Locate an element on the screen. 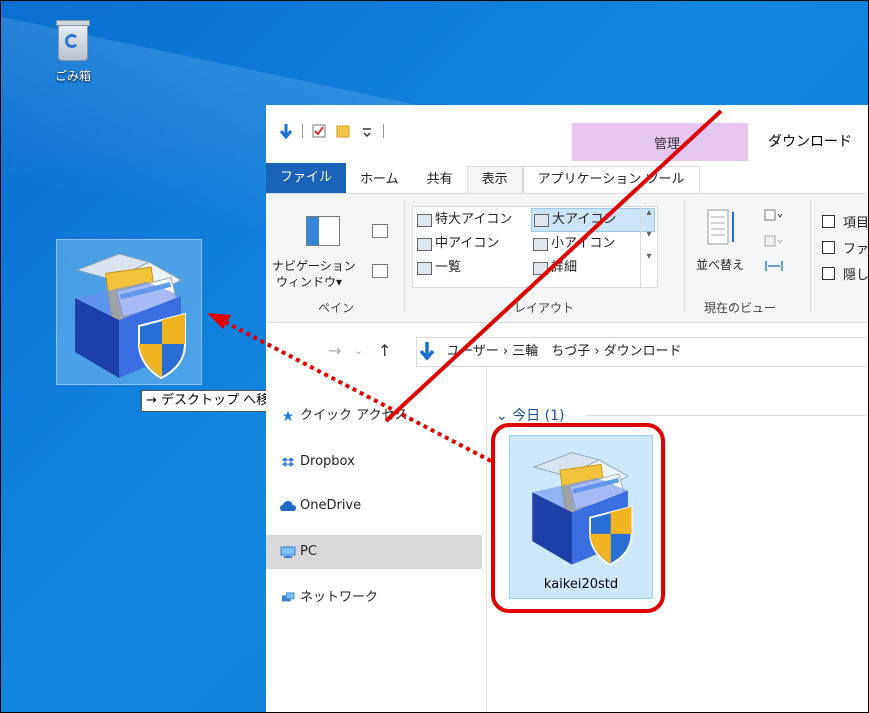 This screenshot has width=869, height=713. group-label-pane: ペイン is located at coordinates (336, 308).